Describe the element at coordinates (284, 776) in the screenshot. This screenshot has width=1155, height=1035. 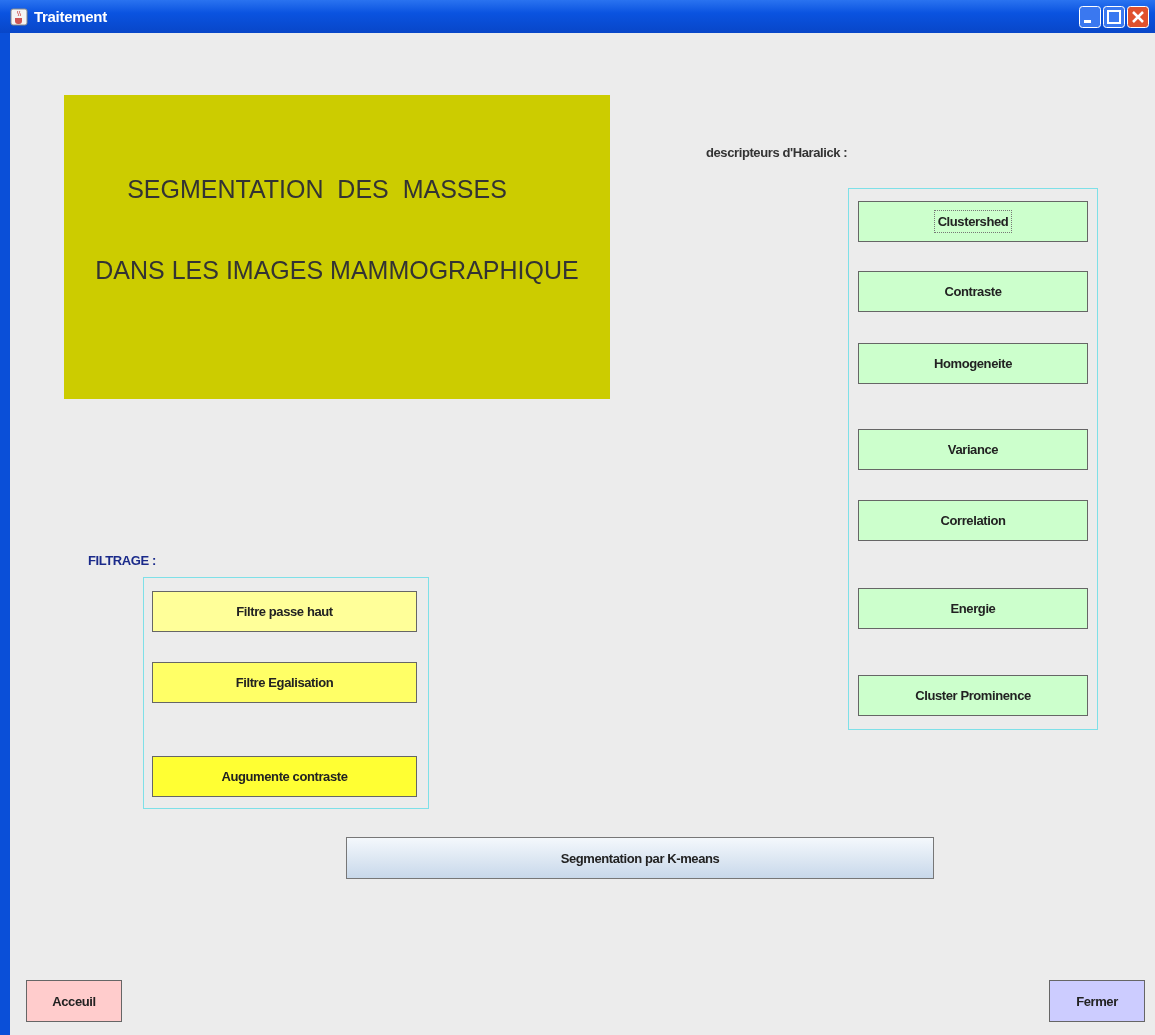
I see `filter-button: Augumente contraste` at that location.